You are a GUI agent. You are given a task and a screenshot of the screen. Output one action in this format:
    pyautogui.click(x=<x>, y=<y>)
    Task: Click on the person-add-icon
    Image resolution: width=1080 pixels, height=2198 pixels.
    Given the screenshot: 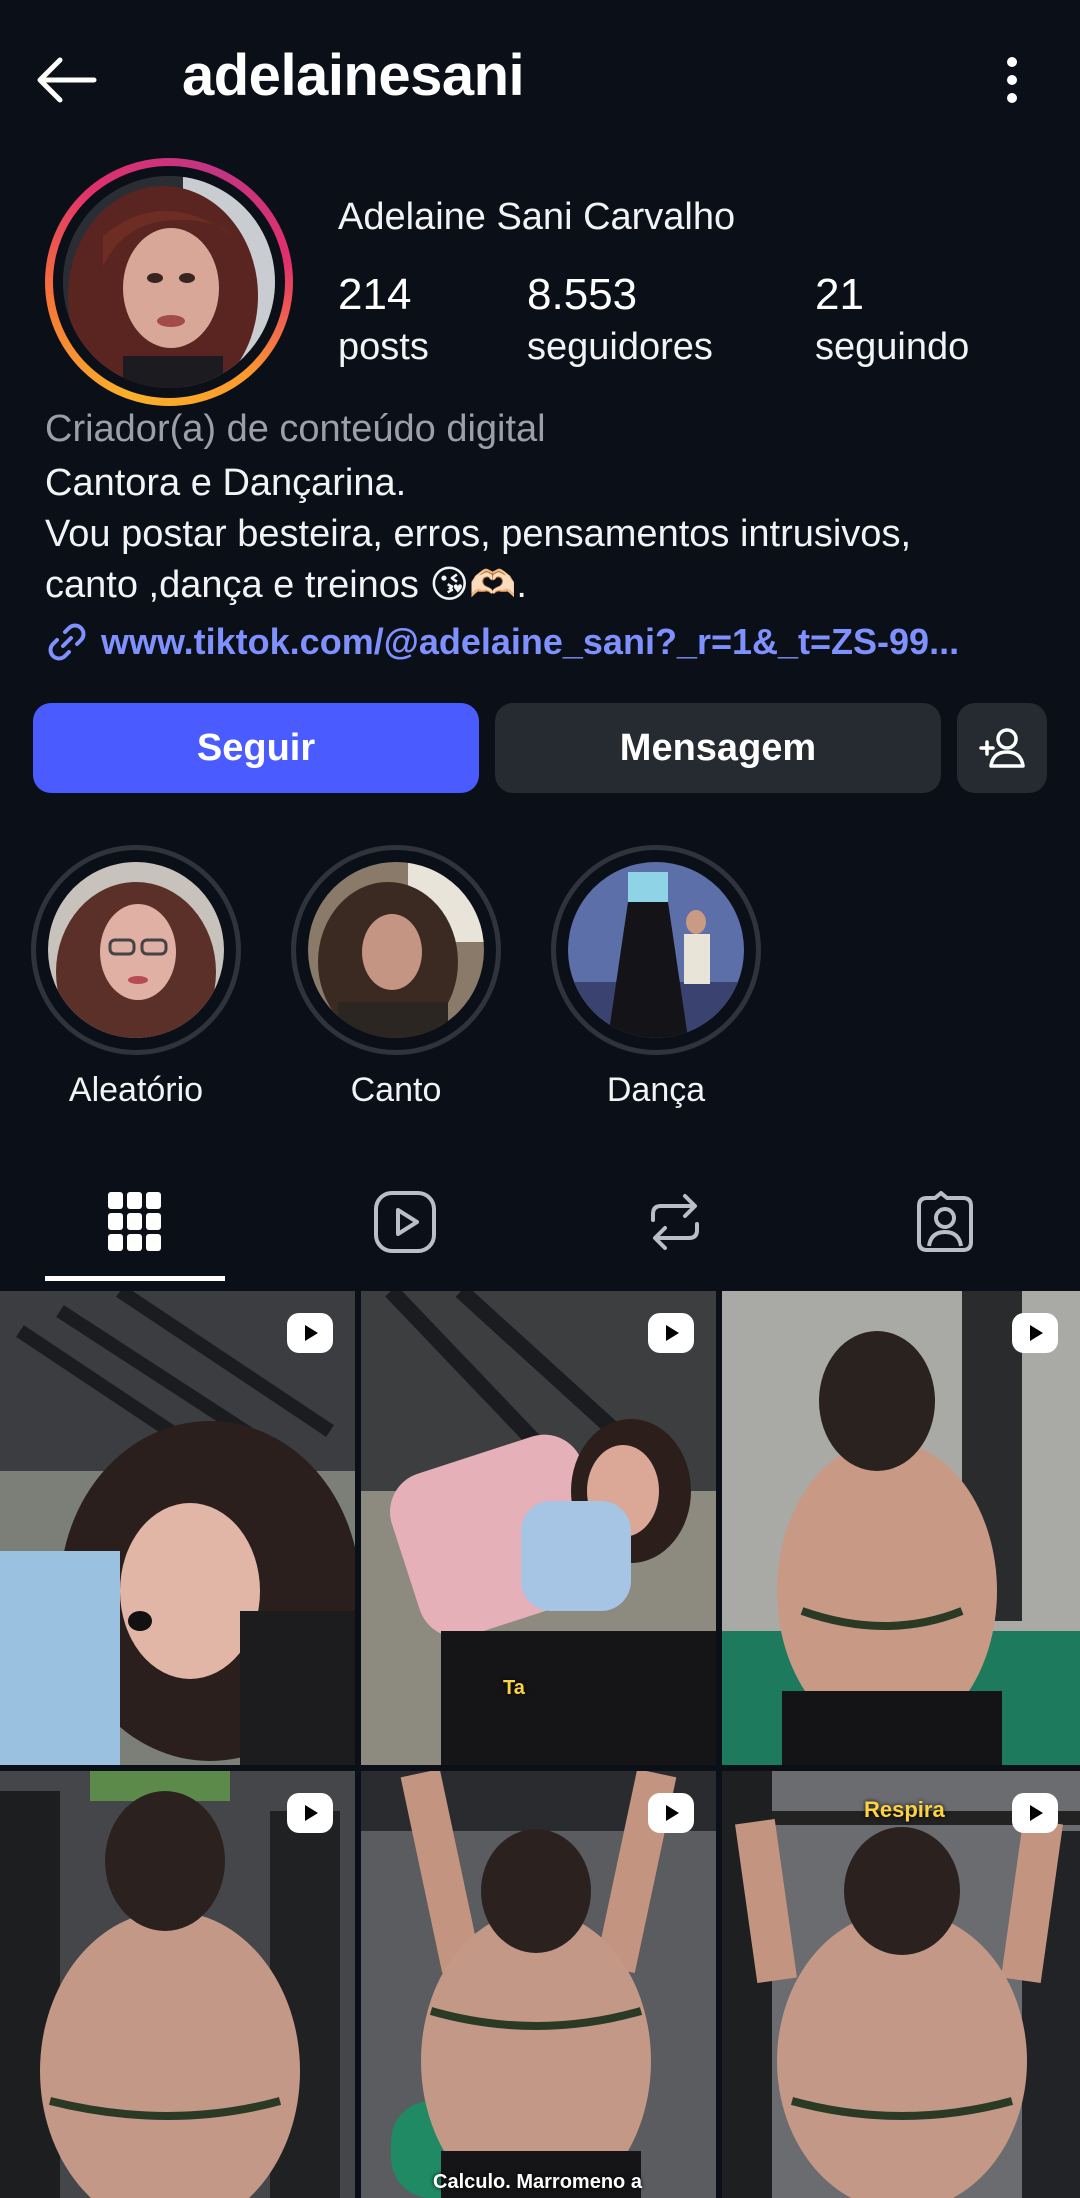 What is the action you would take?
    pyautogui.click(x=1002, y=748)
    